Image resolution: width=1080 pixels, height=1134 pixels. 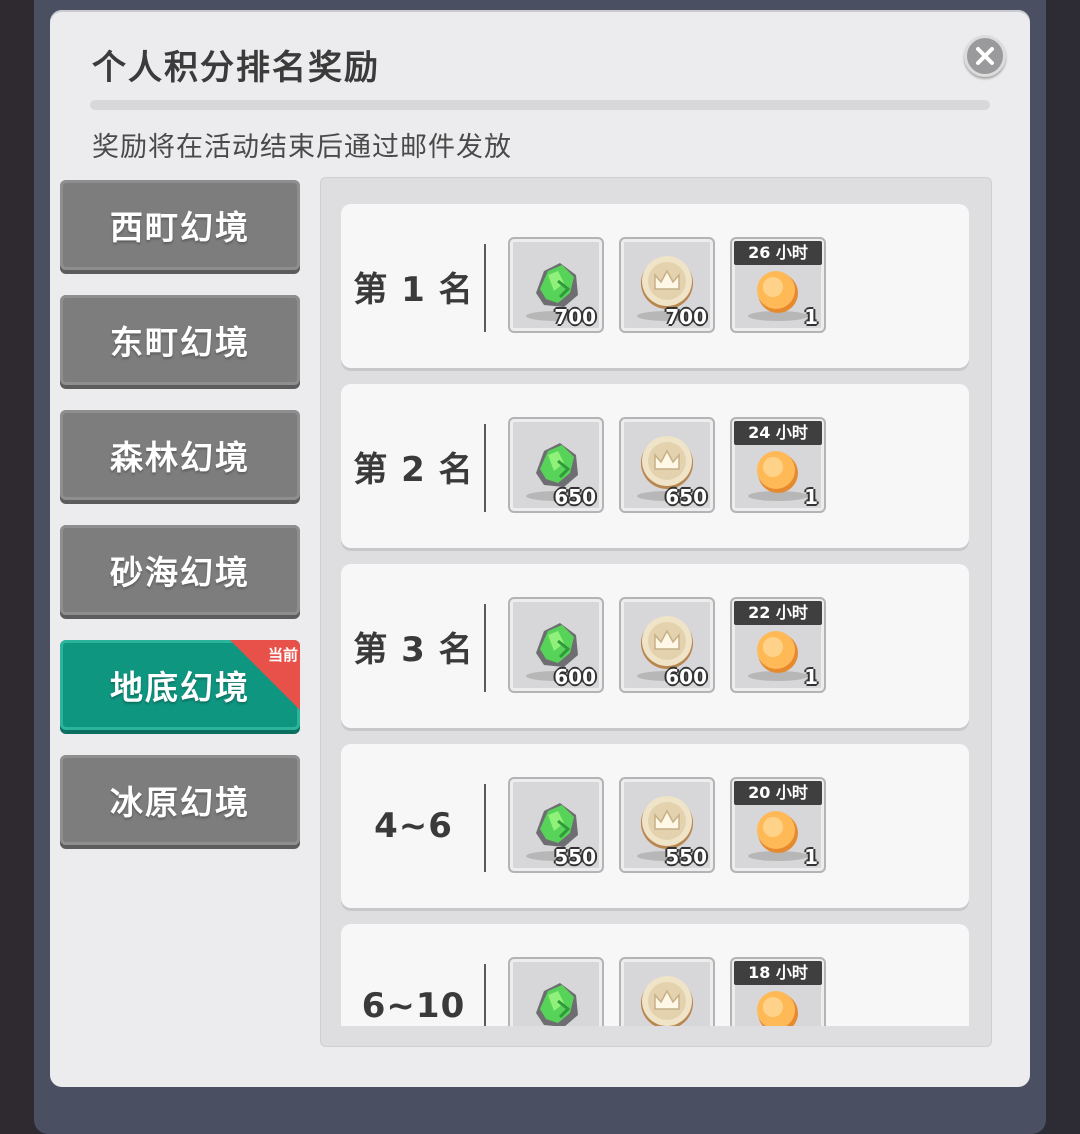 I want to click on reward-item: 20 小时 1, so click(x=778, y=825).